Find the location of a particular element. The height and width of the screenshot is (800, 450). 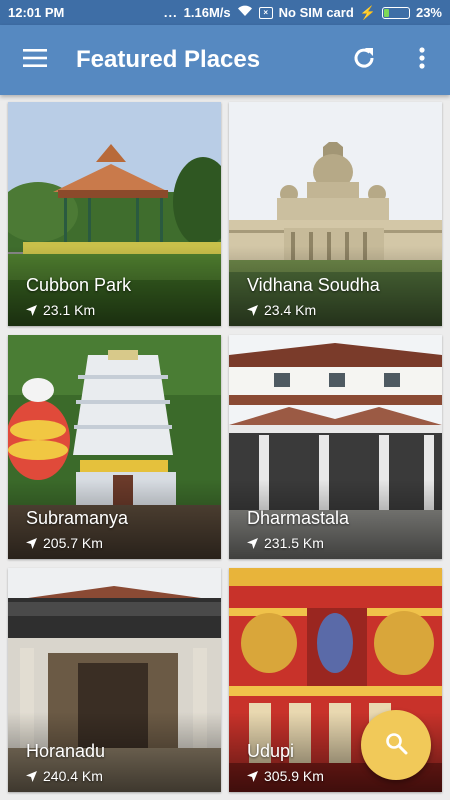

more-options-button is located at coordinates (422, 60).